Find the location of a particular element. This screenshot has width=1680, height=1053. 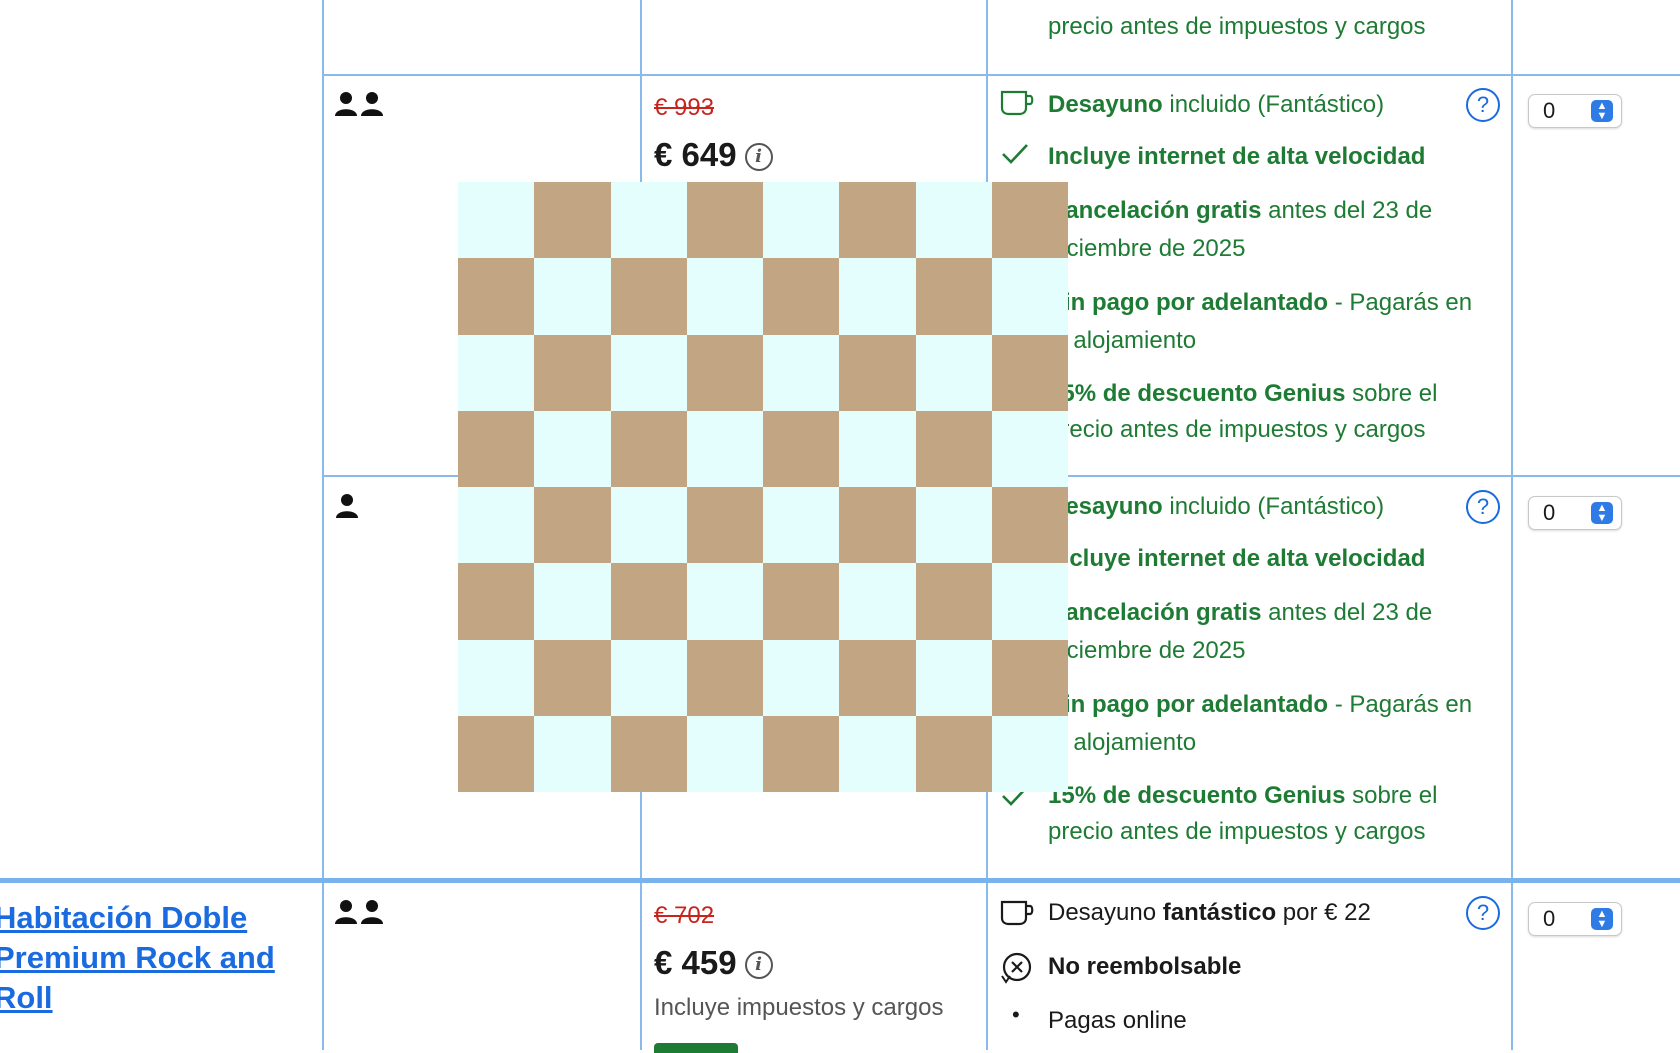

breakfast-pre: Desayuno is located at coordinates (1105, 912).